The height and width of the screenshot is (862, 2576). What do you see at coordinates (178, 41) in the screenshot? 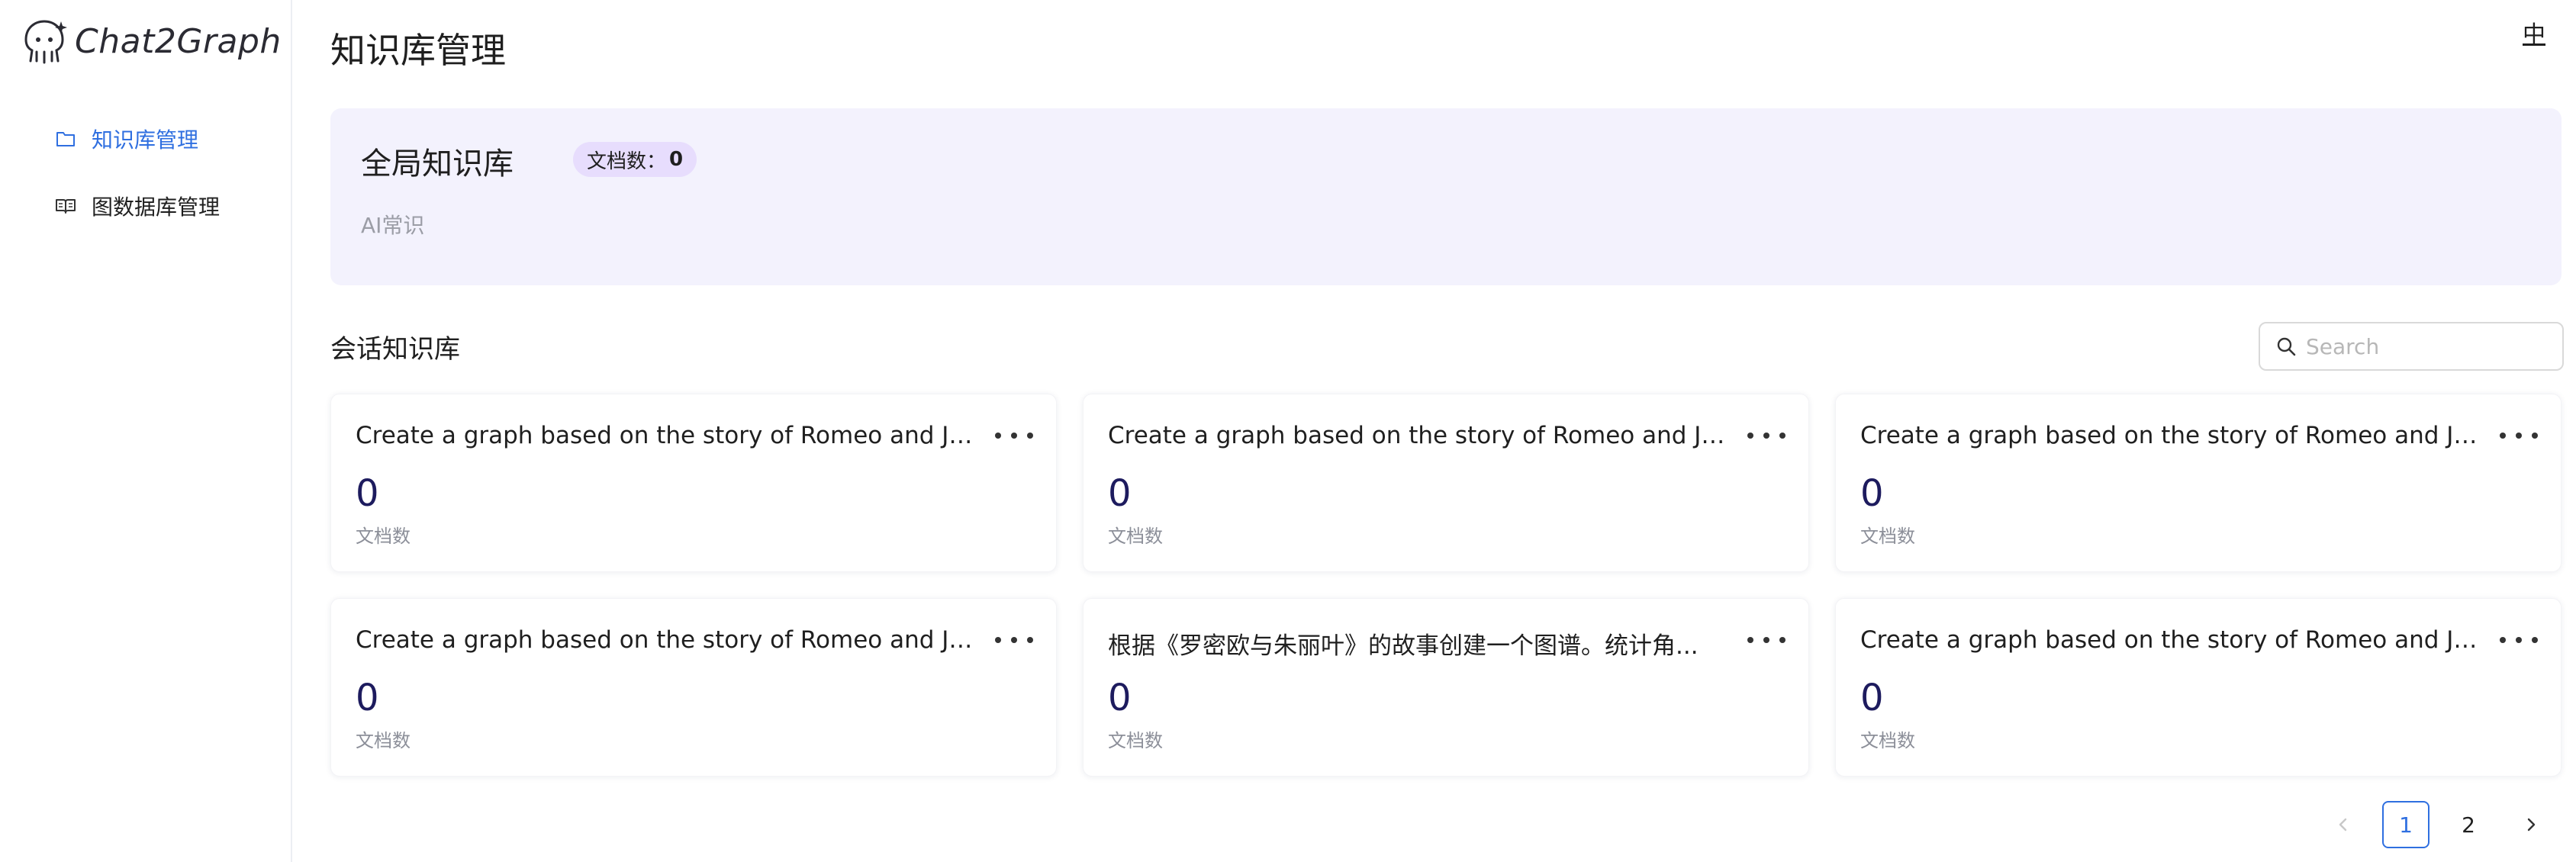
I see `app-name: Chat2Graph` at bounding box center [178, 41].